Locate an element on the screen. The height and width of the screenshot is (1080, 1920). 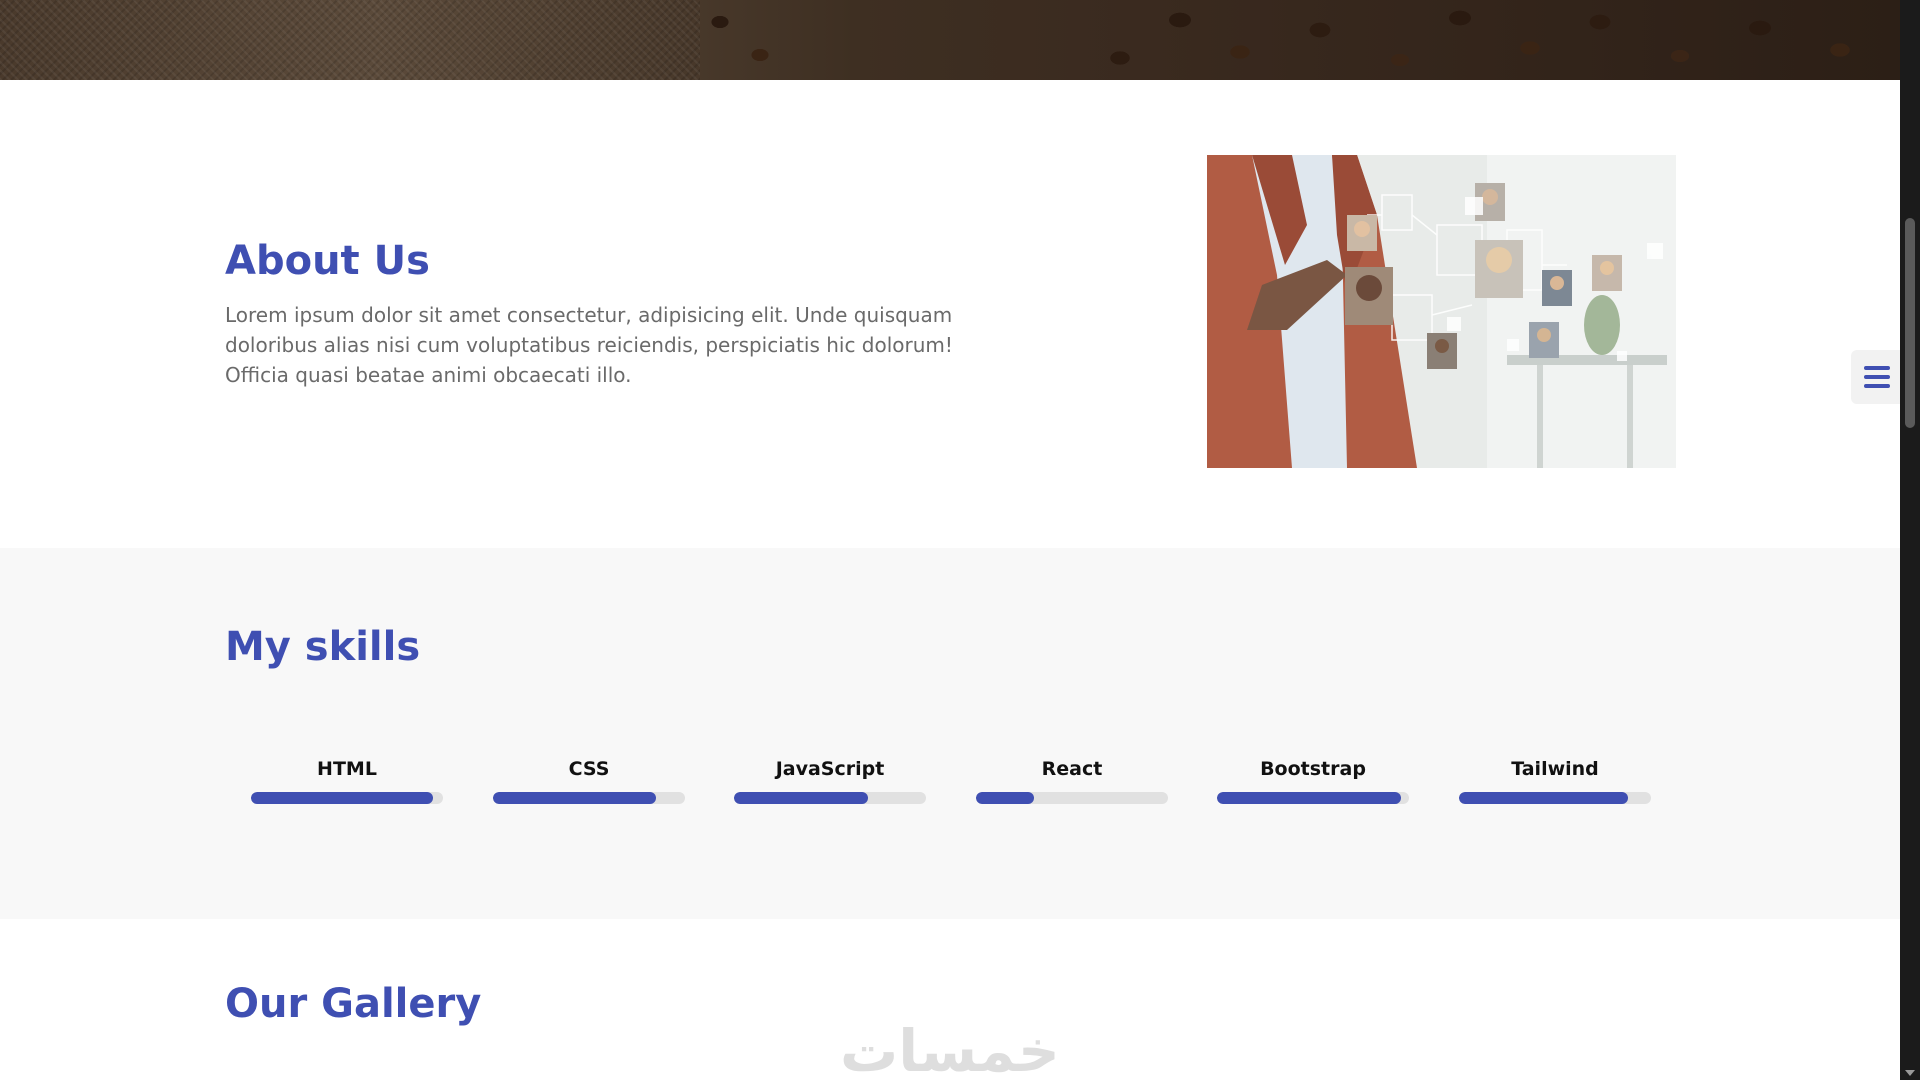
burlap-texture is located at coordinates (350, 40).